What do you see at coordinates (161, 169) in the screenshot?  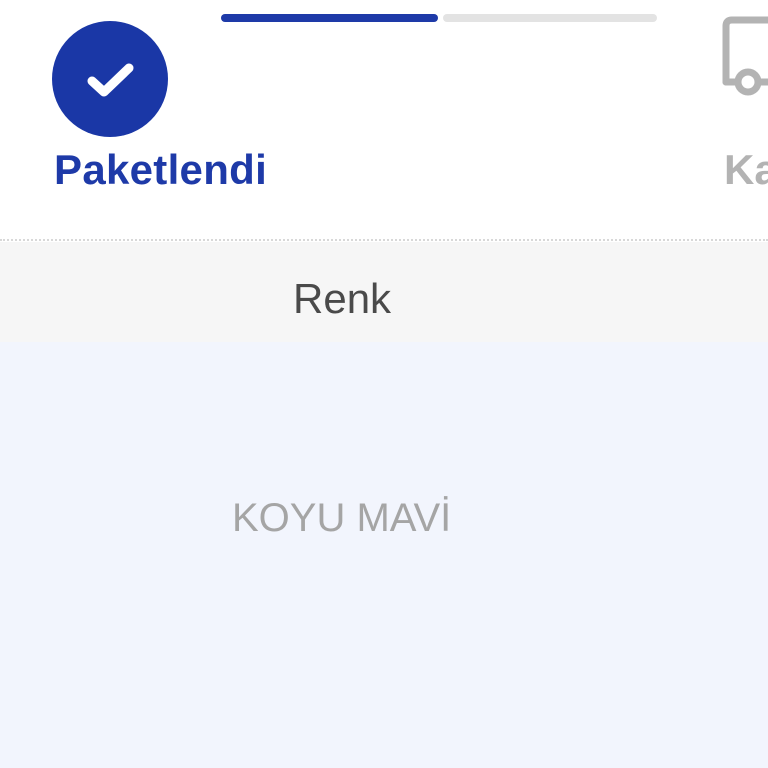 I see `step-label-packaged: Paketlendi` at bounding box center [161, 169].